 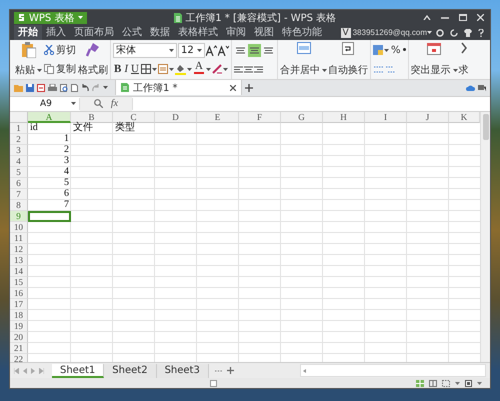 I want to click on row-header: 9, so click(x=19, y=216).